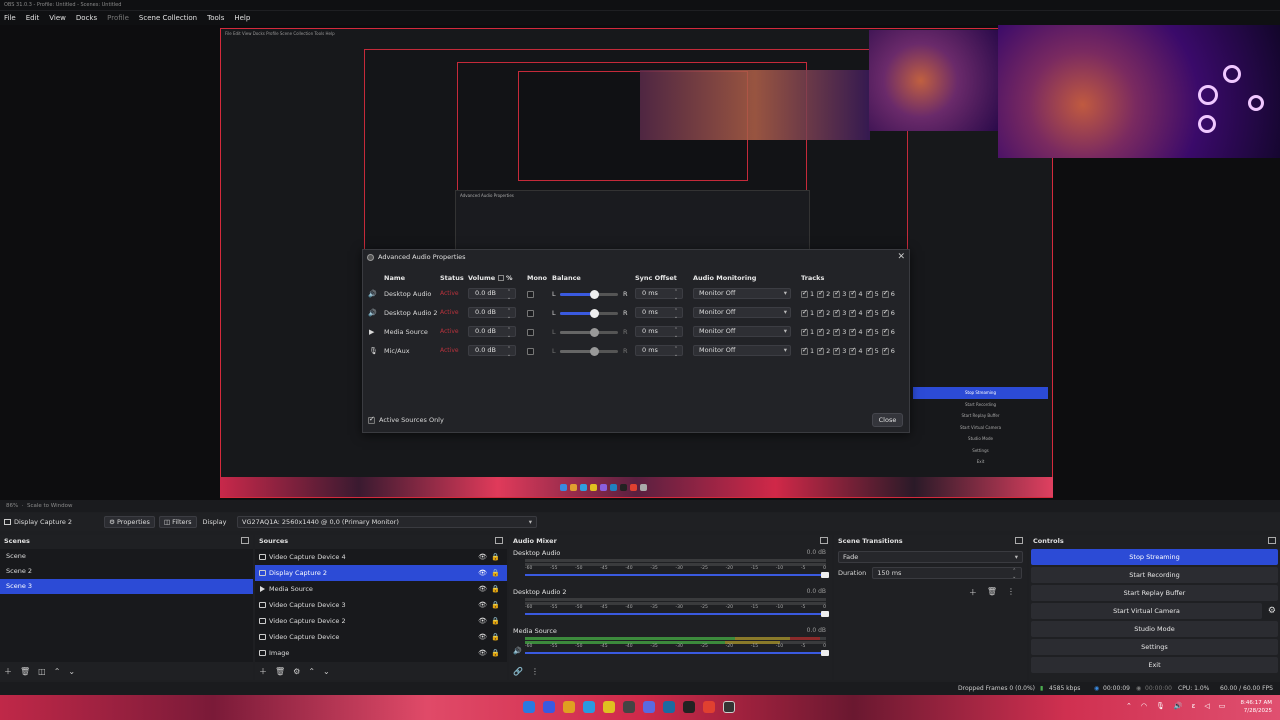 This screenshot has height=720, width=1280. I want to click on windows-start-icon, so click(529, 707).